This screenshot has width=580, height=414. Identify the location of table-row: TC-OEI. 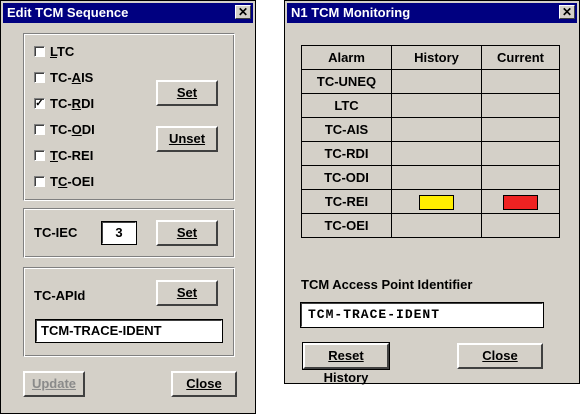
(430, 225).